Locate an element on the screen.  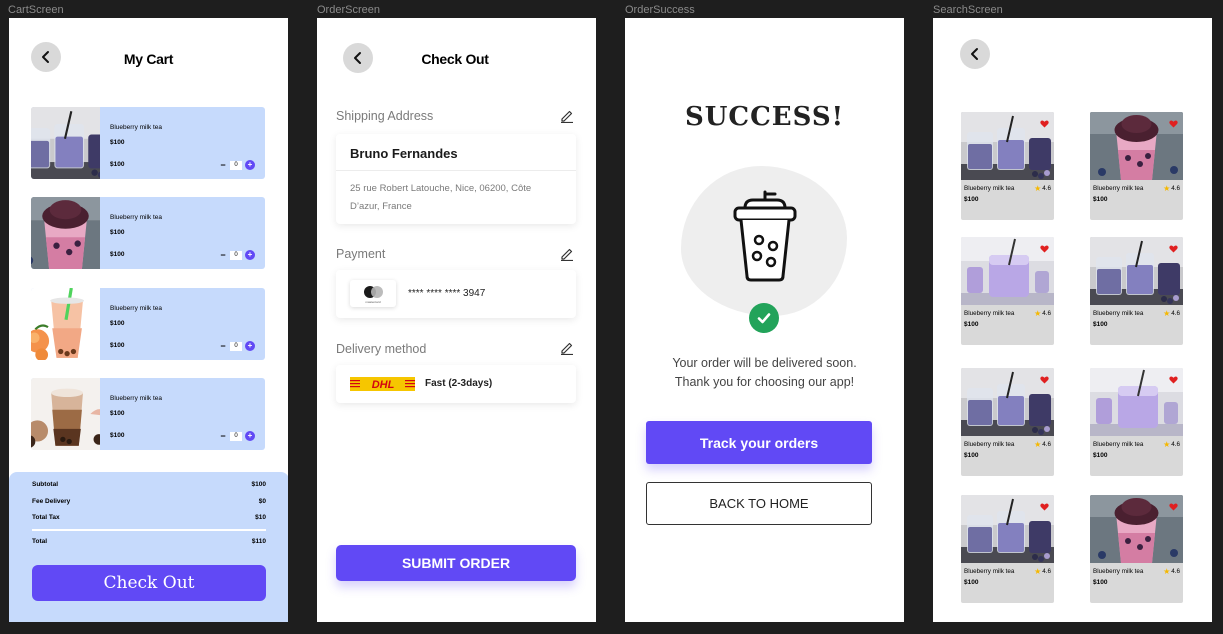
tax-label: Total Tax is located at coordinates (46, 517).